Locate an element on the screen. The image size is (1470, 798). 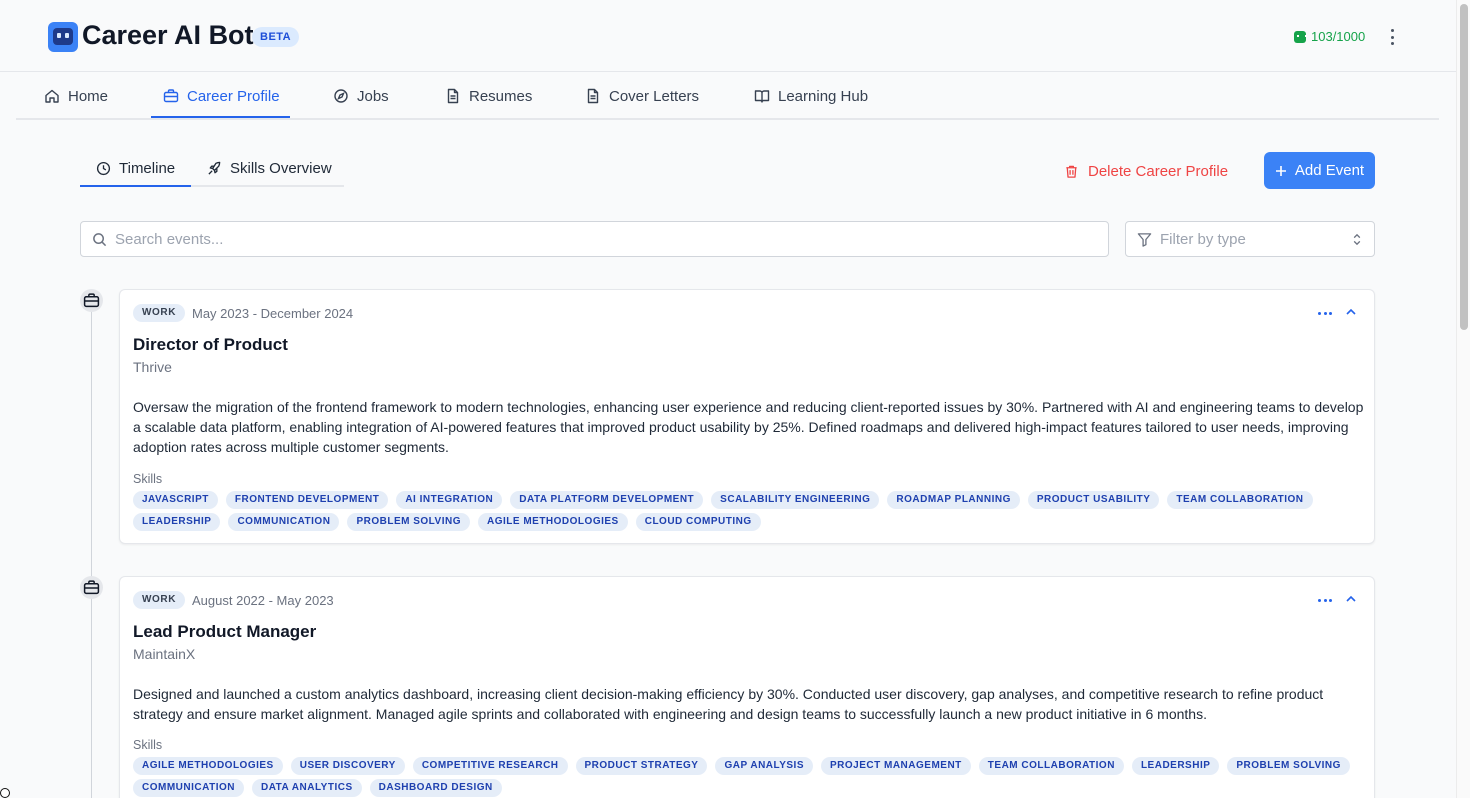
skill-tag: SCALABILITY ENGINEERING is located at coordinates (795, 500).